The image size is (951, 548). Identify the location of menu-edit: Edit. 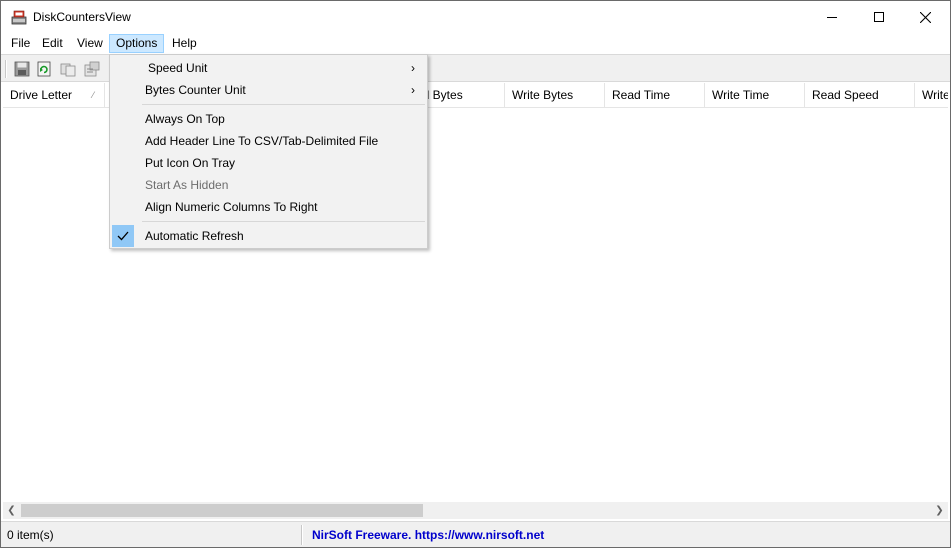
(52, 43).